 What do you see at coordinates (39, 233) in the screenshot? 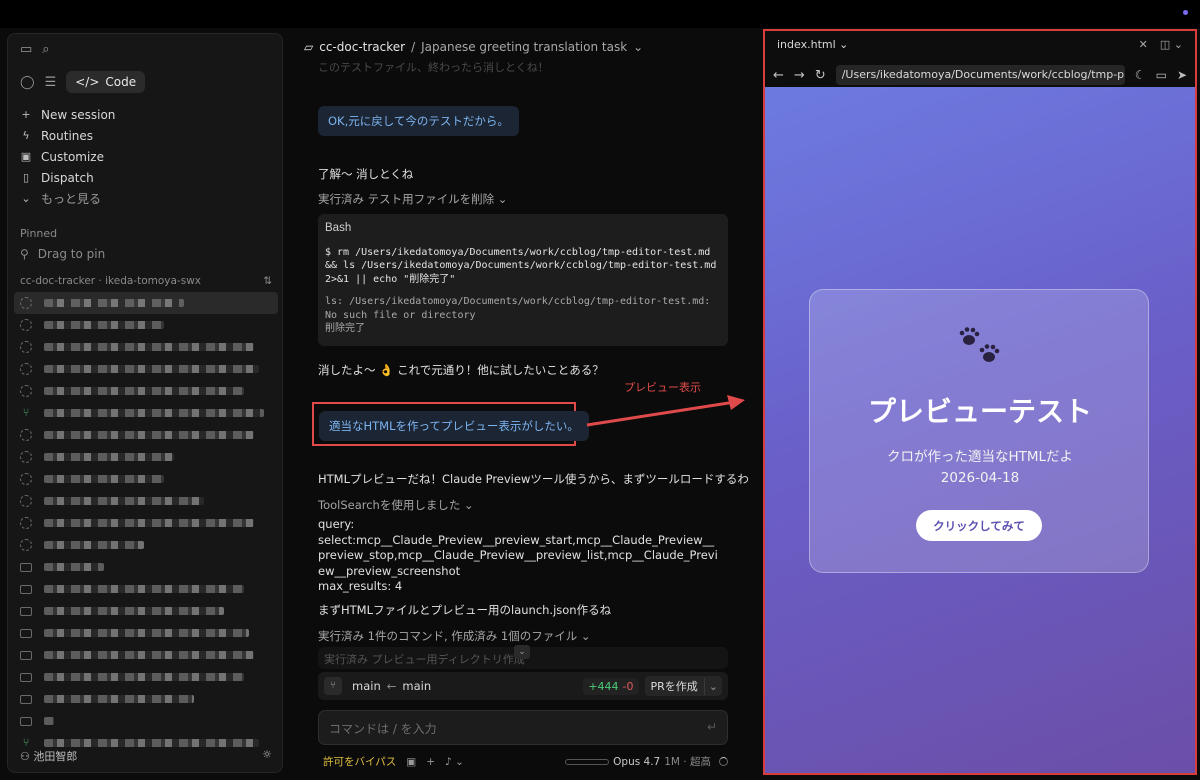
I see `pinned-heading: Pinned` at bounding box center [39, 233].